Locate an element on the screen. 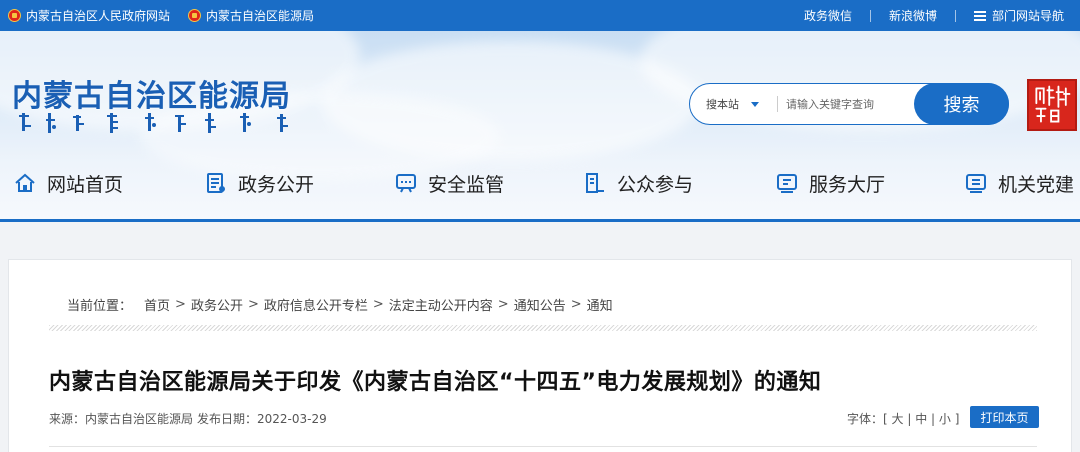 This screenshot has height=452, width=1080. nav-item-label: 服务大厅 is located at coordinates (847, 184).